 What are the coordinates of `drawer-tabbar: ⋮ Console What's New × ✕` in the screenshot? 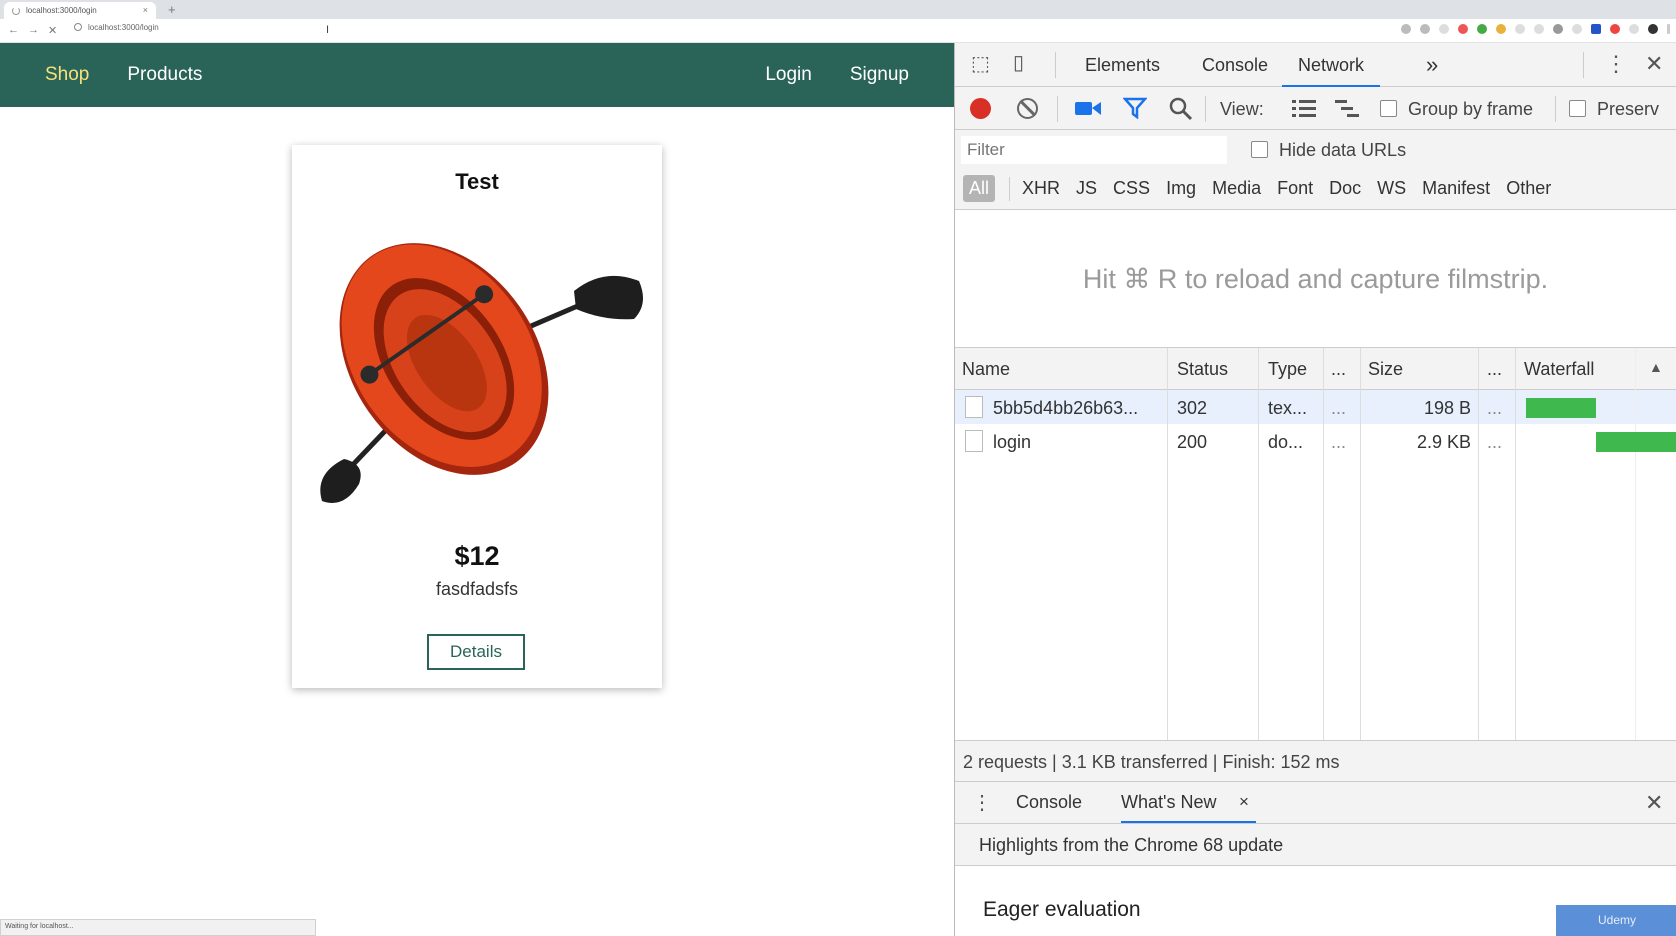 It's located at (1315, 803).